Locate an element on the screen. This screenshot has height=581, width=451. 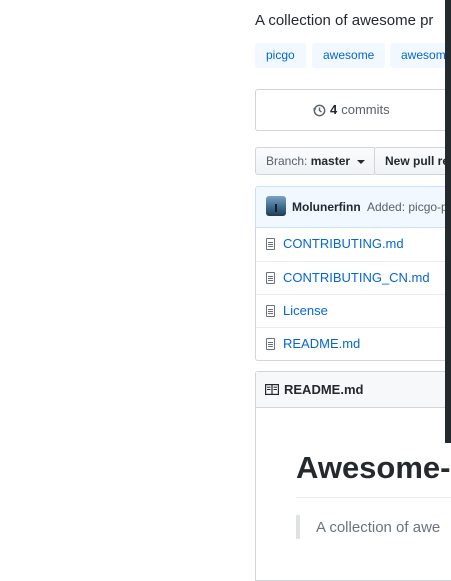
commits-link: 4 commits is located at coordinates (351, 109).